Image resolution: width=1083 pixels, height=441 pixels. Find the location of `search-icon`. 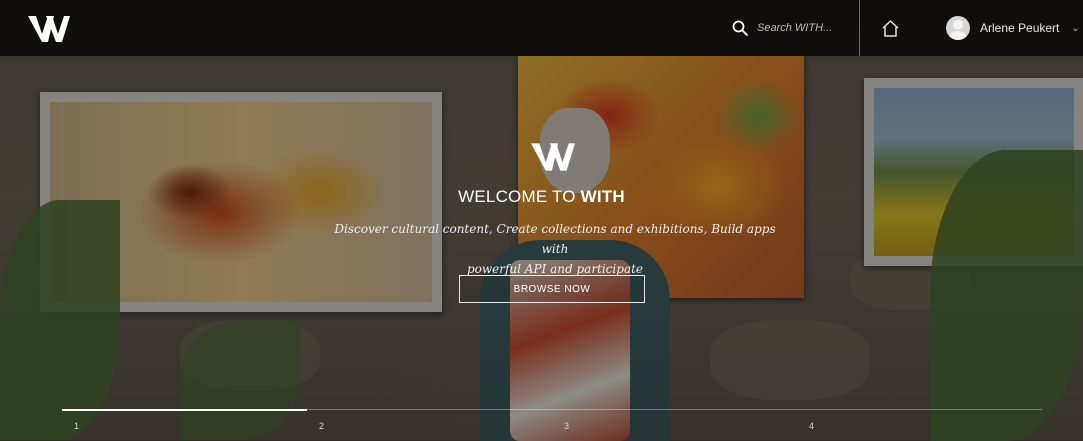

search-icon is located at coordinates (740, 28).